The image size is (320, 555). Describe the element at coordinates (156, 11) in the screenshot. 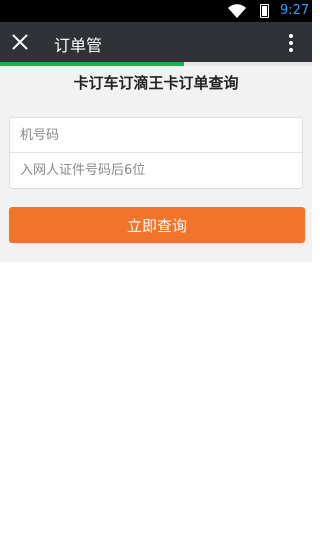

I see `status-bar: 9:27` at that location.